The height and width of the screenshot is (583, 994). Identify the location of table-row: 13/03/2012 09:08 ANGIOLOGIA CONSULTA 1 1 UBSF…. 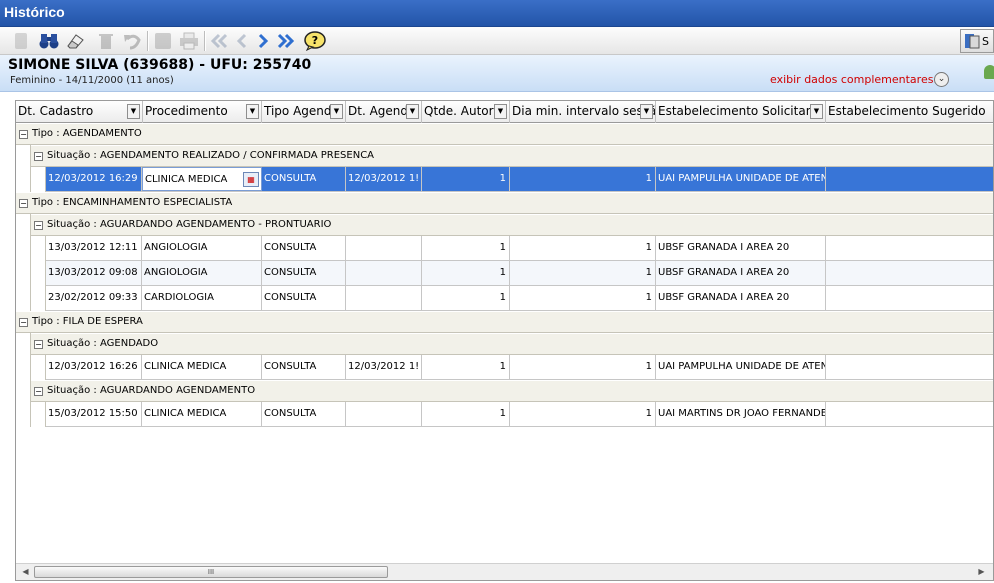
(519, 273).